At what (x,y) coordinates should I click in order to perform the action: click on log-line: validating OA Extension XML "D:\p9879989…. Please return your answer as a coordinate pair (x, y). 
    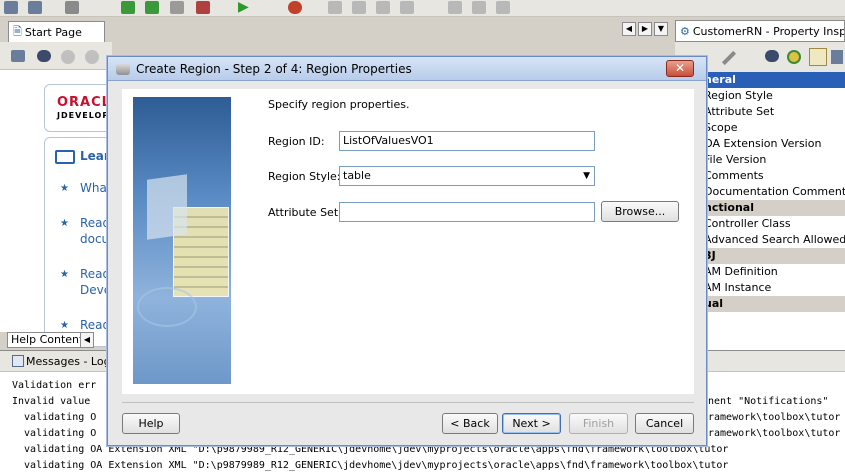
    Looking at the image, I should click on (370, 465).